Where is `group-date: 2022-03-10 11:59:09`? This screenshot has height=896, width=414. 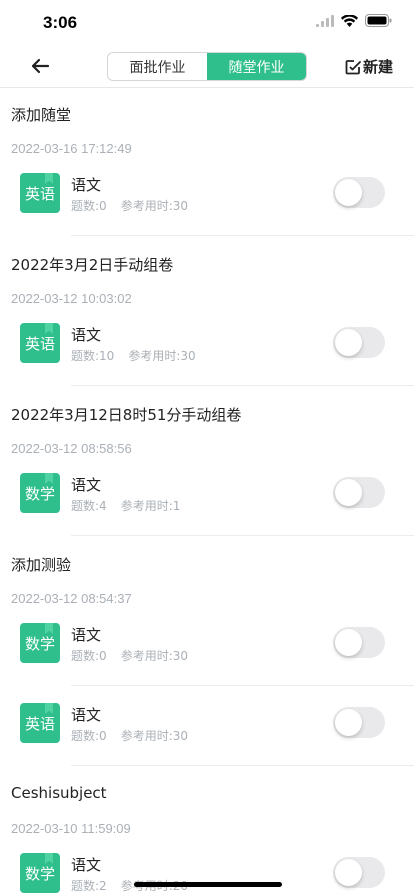 group-date: 2022-03-10 11:59:09 is located at coordinates (71, 828).